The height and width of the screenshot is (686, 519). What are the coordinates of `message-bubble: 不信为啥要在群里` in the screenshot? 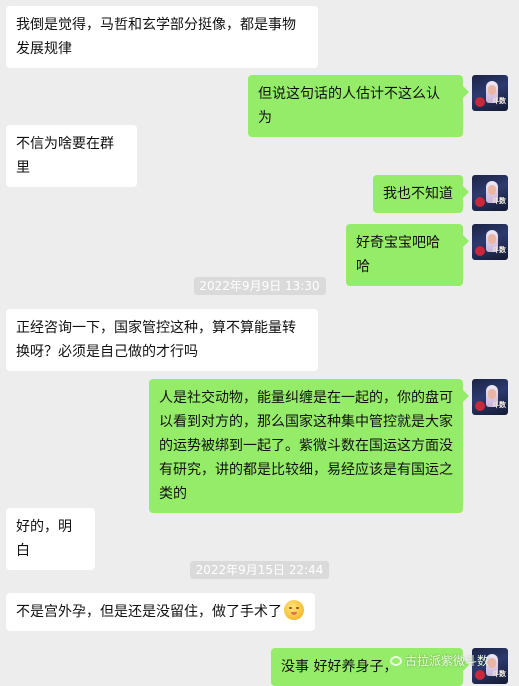 It's located at (71, 156).